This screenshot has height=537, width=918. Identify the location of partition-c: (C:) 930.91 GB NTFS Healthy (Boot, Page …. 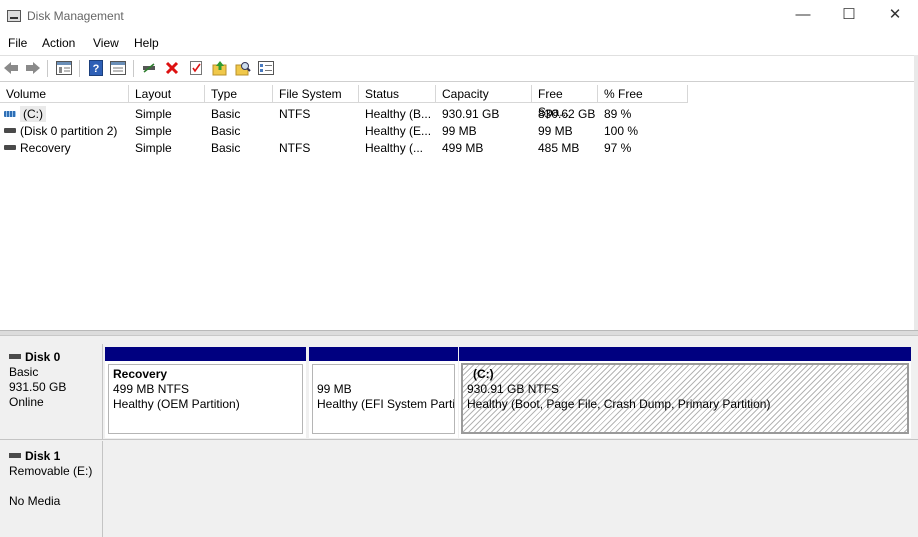
(685, 392).